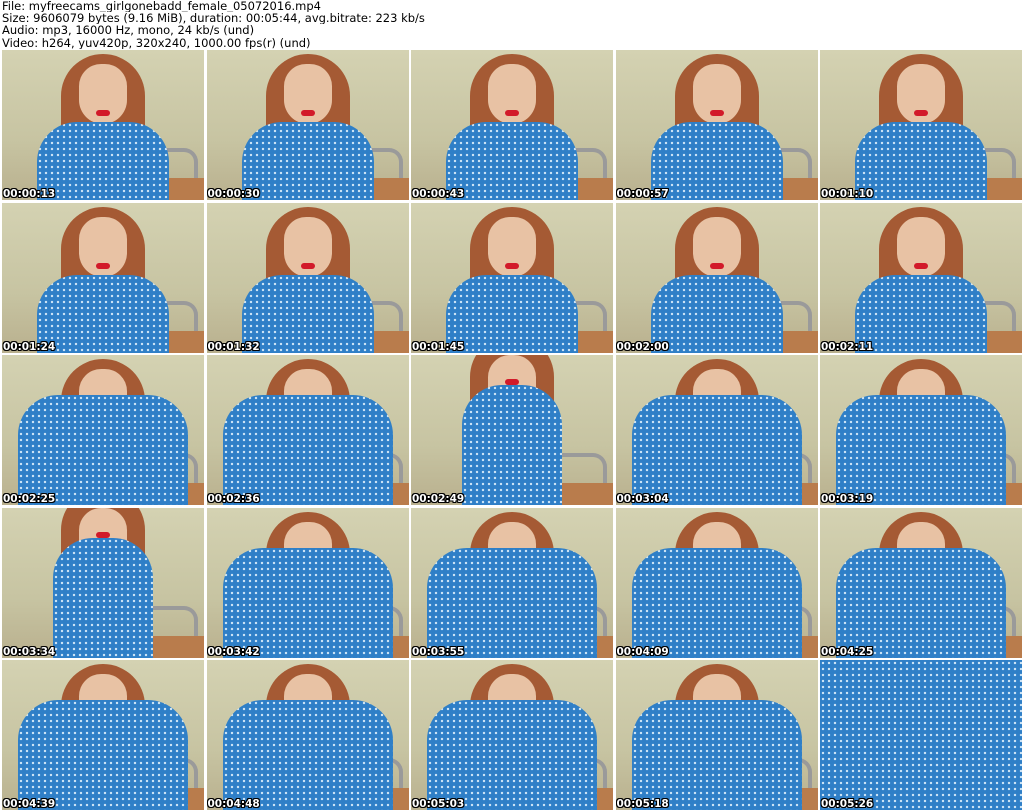 This screenshot has width=1024, height=811. What do you see at coordinates (29, 804) in the screenshot?
I see `thumbnail-timestamp: 00:04:39` at bounding box center [29, 804].